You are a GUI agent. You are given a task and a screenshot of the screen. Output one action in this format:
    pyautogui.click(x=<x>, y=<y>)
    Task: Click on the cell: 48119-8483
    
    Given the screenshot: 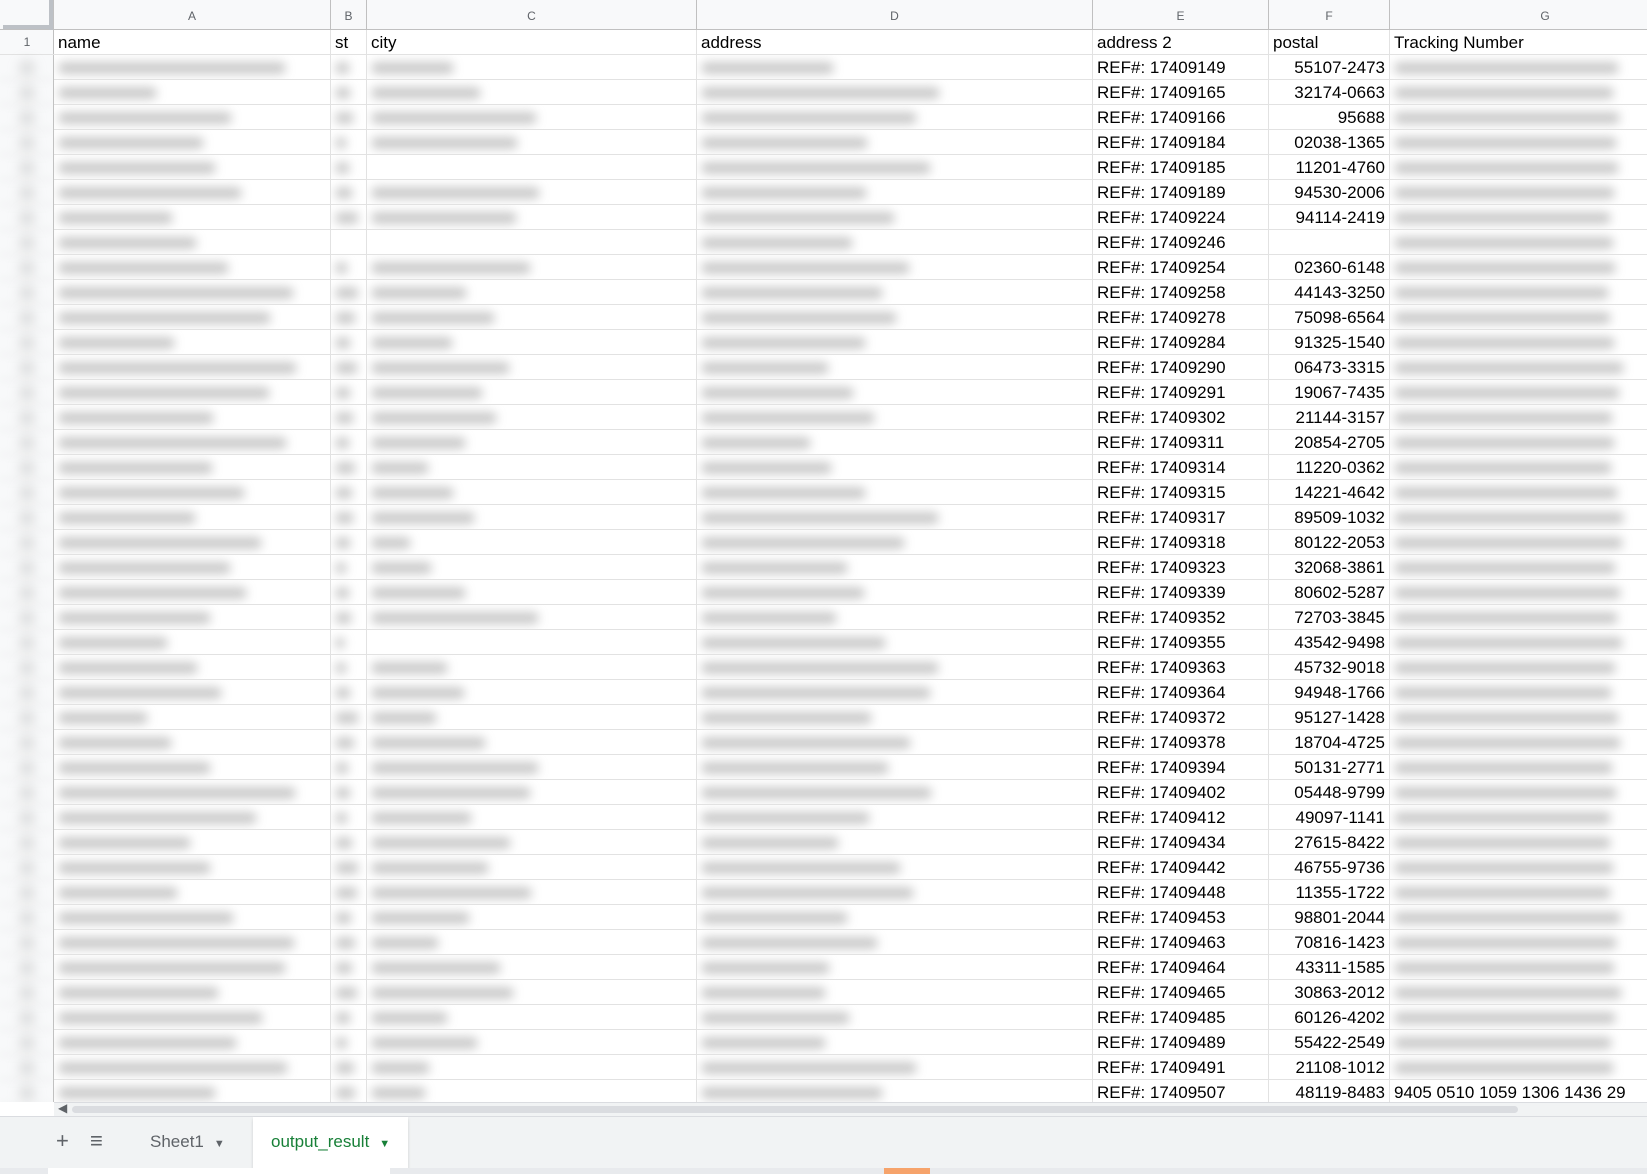 What is the action you would take?
    pyautogui.click(x=1329, y=1091)
    